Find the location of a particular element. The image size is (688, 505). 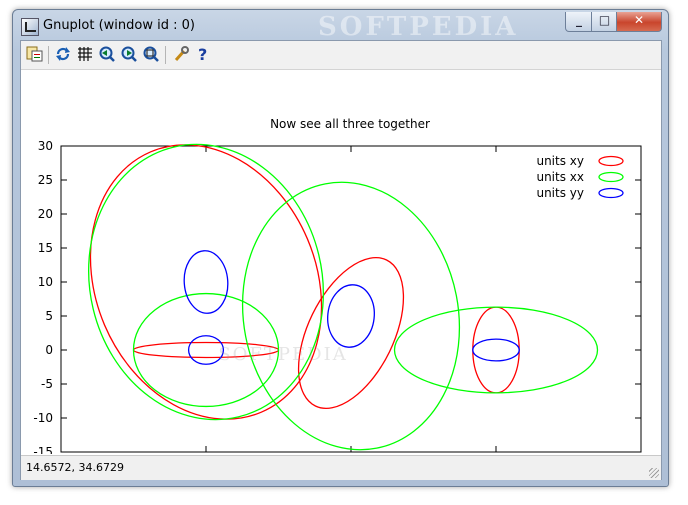

y-tick-label: 0 is located at coordinates (49, 350).